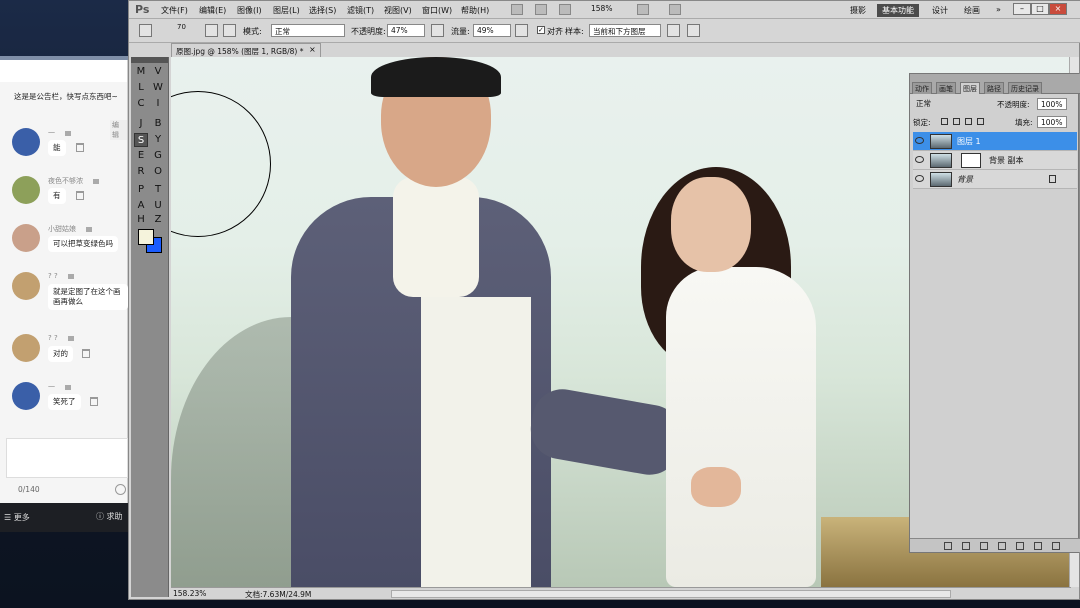 The image size is (1080, 608). I want to click on horizontal-scrollbar, so click(671, 594).